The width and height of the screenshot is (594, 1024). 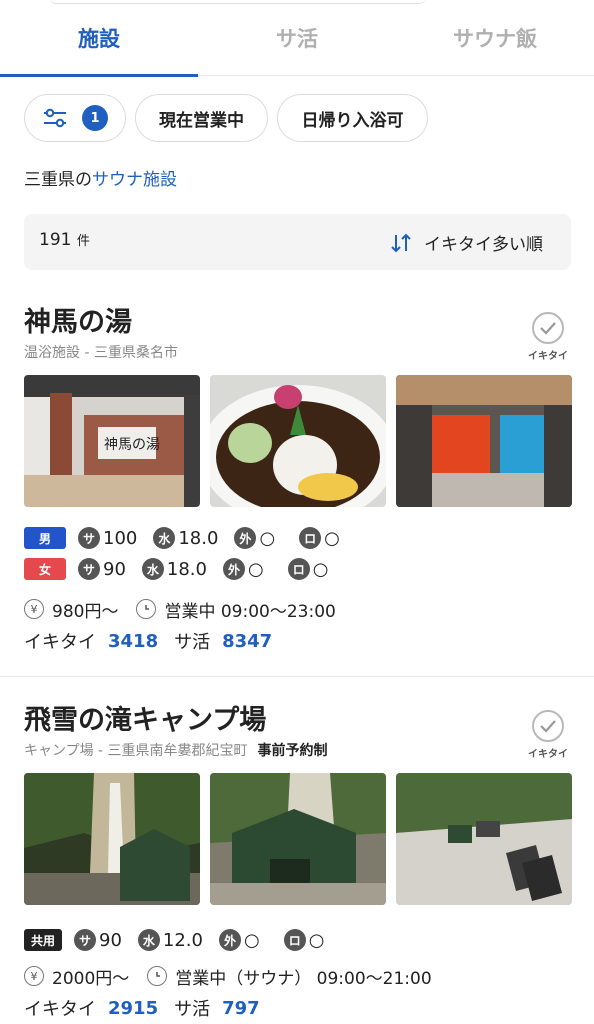 I want to click on opening-hours: 営業中 09:00〜23:00, so click(x=250, y=611).